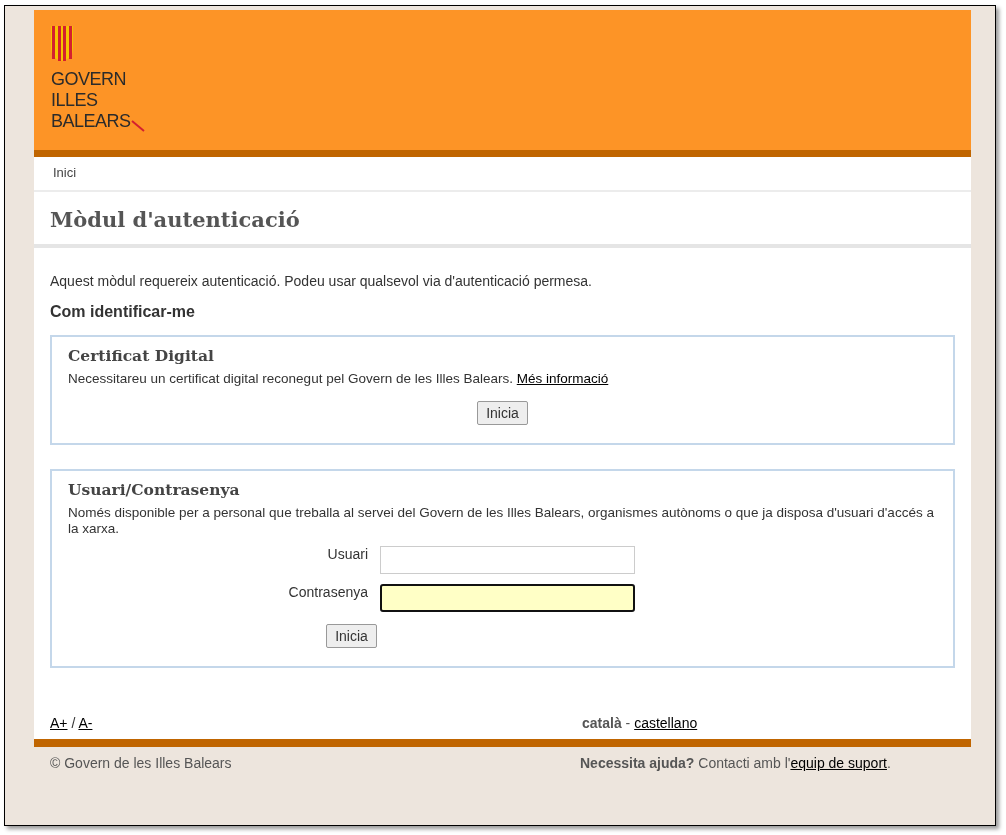 The width and height of the screenshot is (1006, 835). I want to click on font-increase-link: A+, so click(59, 723).